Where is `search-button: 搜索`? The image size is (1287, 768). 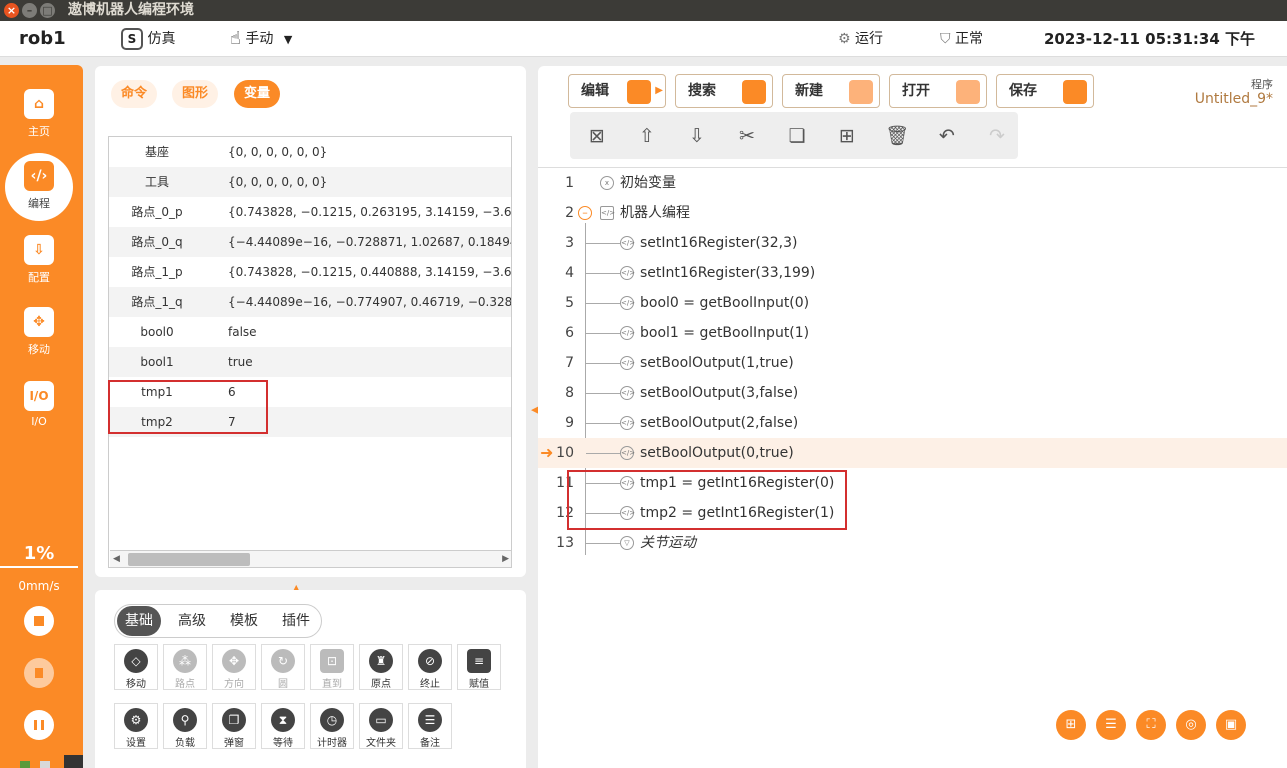 search-button: 搜索 is located at coordinates (724, 91).